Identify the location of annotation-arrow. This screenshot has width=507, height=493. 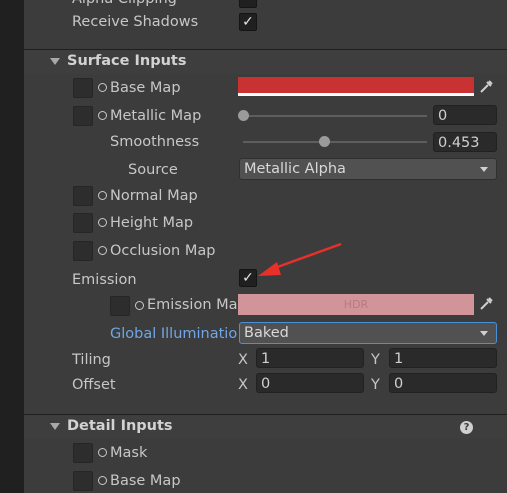
(300, 259).